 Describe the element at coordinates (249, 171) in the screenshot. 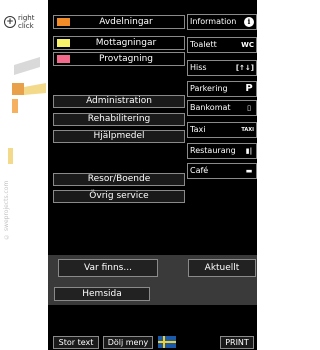

I see `cafe-icon: ▬` at that location.